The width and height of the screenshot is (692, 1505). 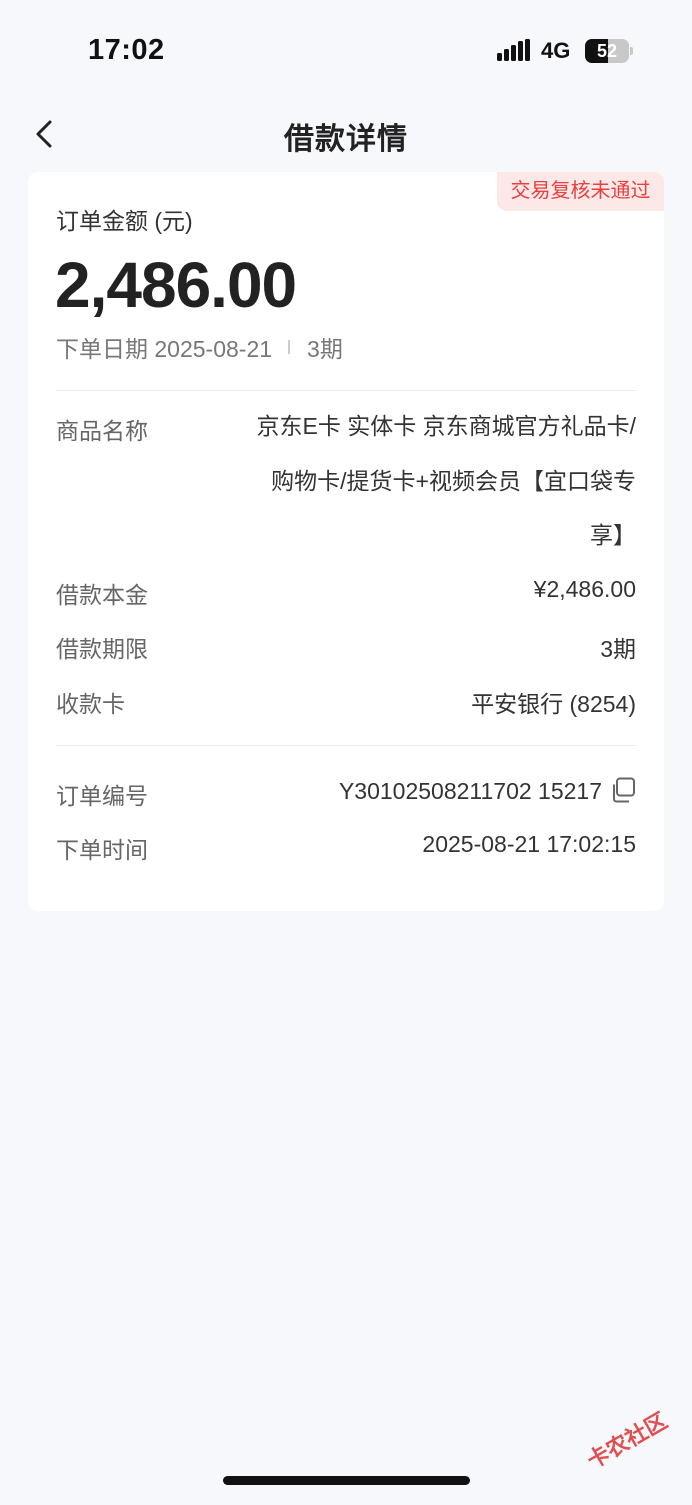 What do you see at coordinates (584, 589) in the screenshot?
I see `principal-value: ¥2,486.00` at bounding box center [584, 589].